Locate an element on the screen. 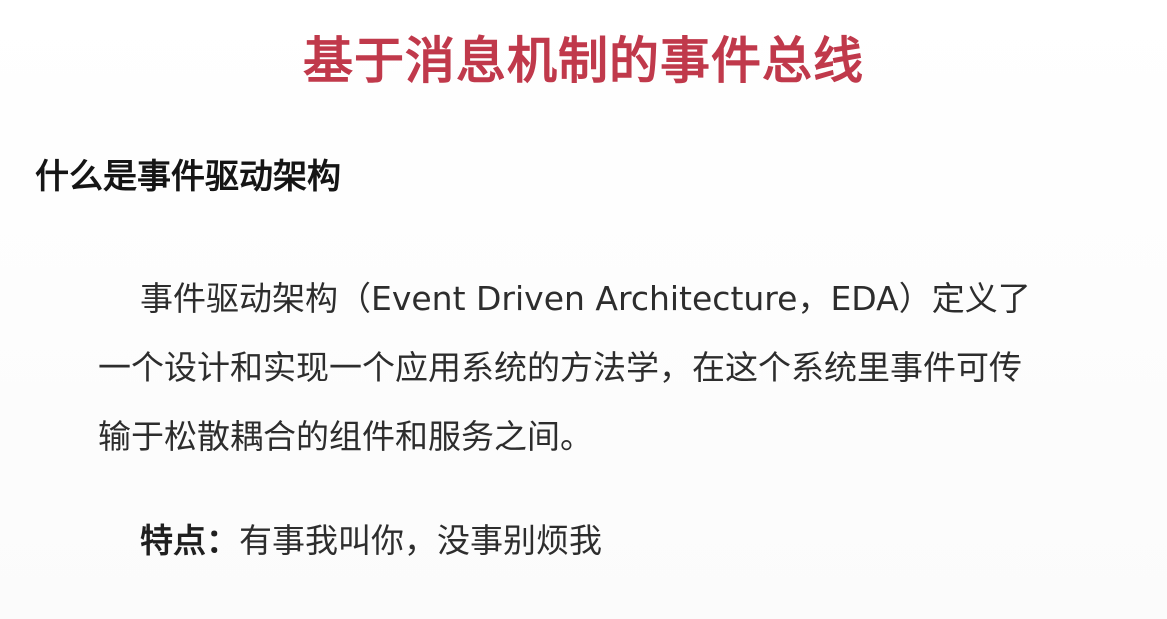 This screenshot has height=619, width=1167. feature-line: 特点：有事我叫你，没事别烦我 is located at coordinates (371, 541).